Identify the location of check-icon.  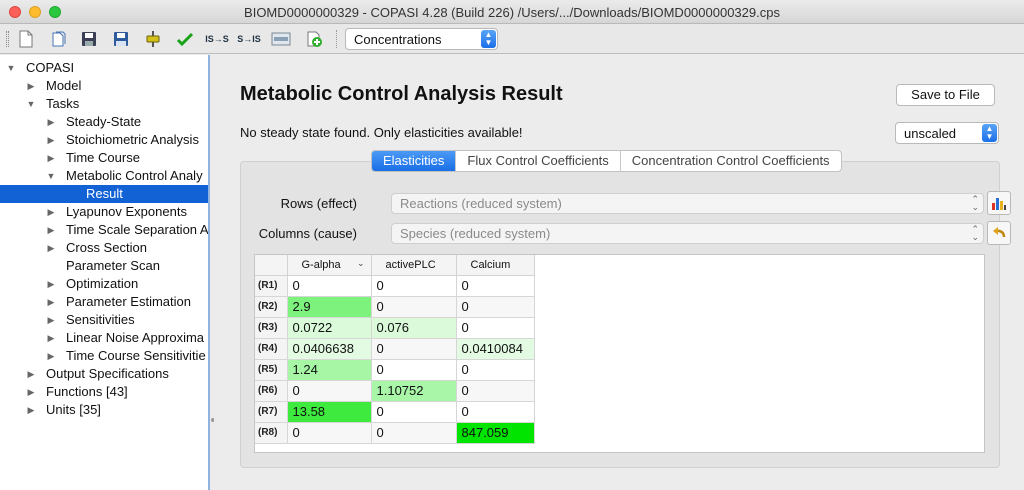
(185, 39).